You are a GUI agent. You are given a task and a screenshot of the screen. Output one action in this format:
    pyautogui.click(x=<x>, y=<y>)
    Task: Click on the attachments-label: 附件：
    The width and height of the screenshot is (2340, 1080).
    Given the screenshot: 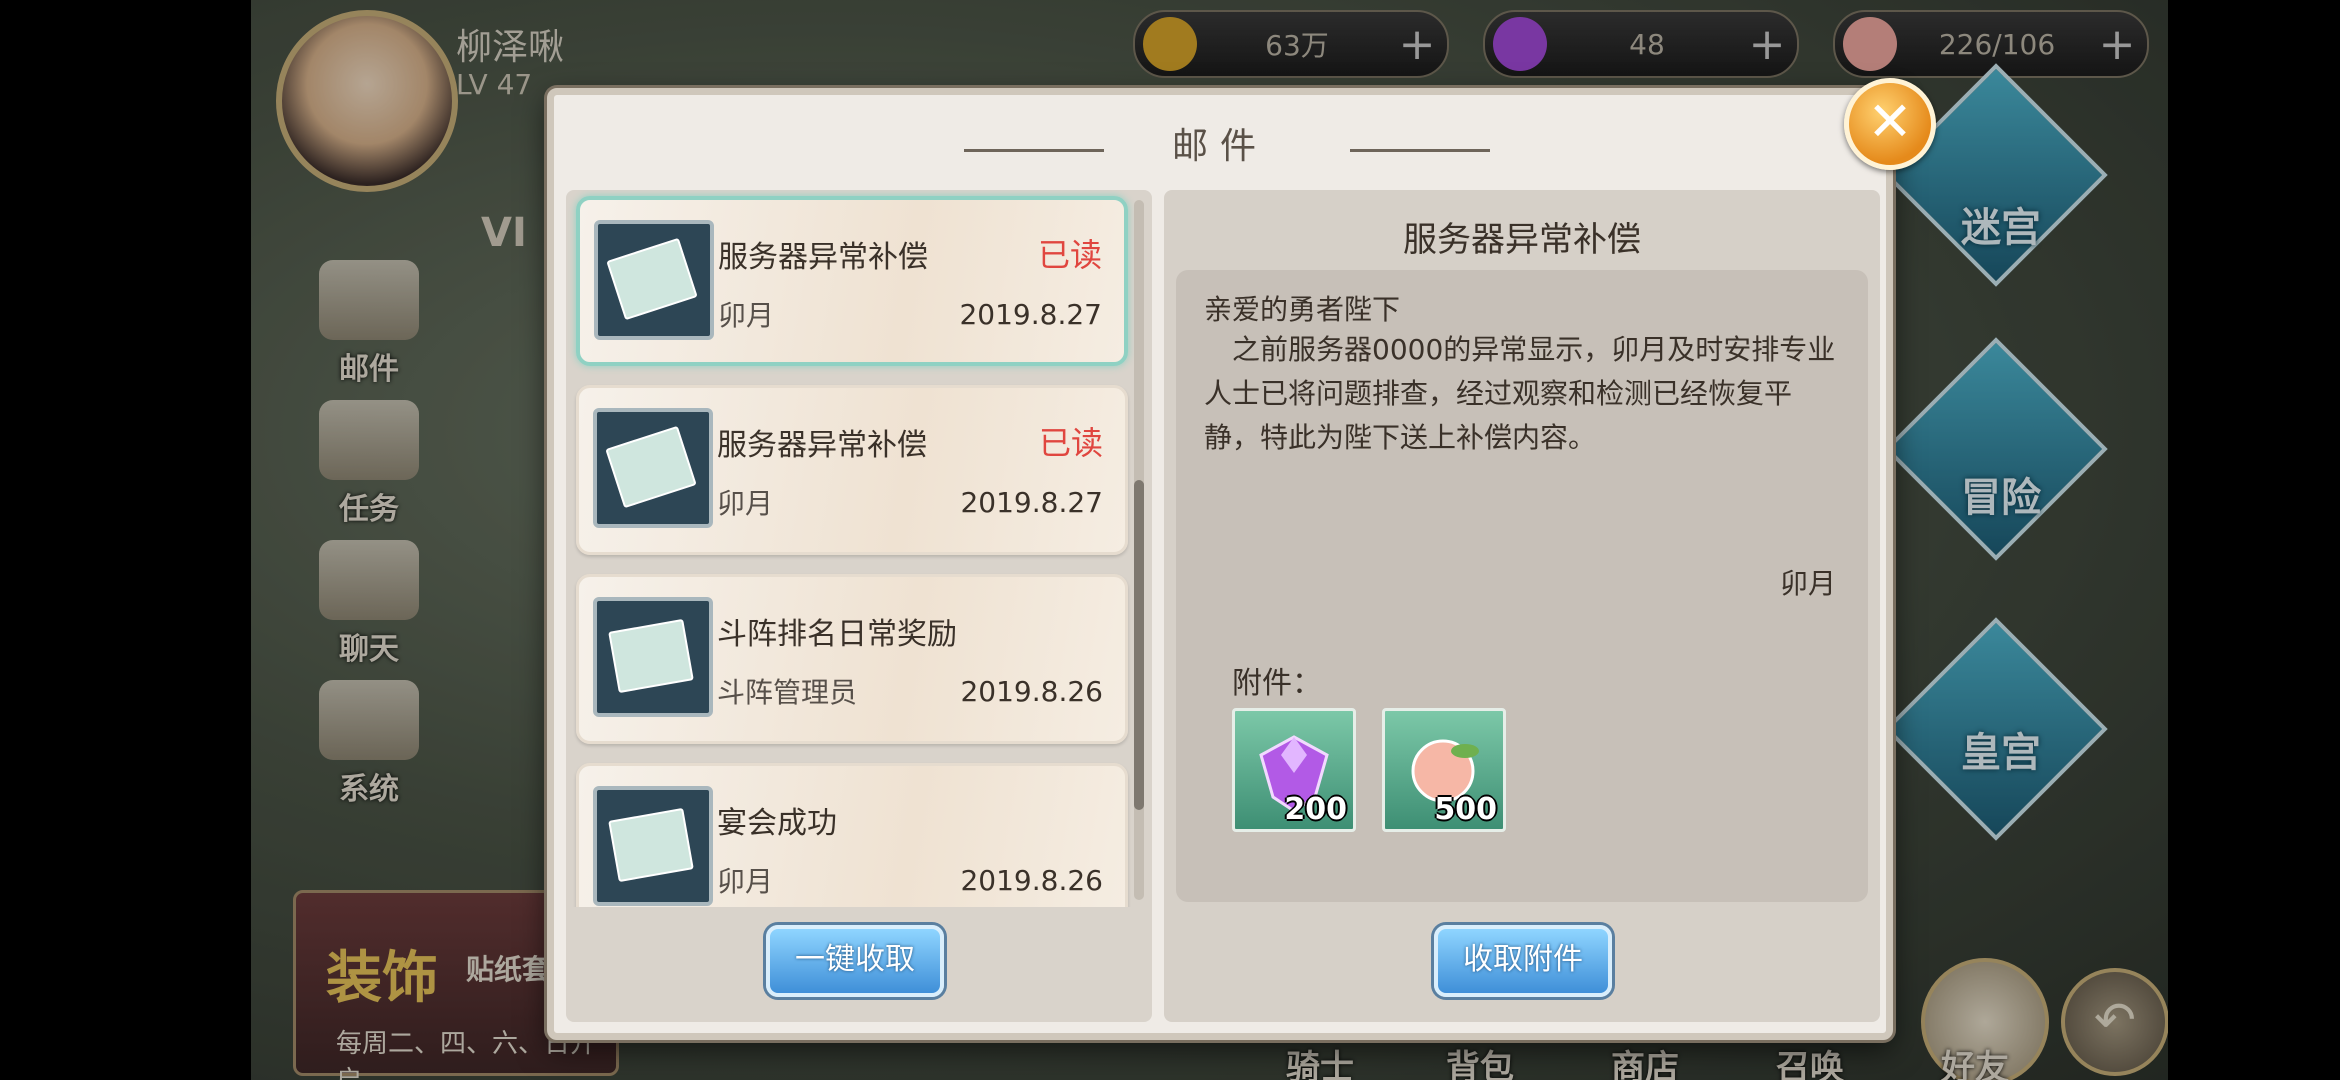 What is the action you would take?
    pyautogui.click(x=1277, y=683)
    